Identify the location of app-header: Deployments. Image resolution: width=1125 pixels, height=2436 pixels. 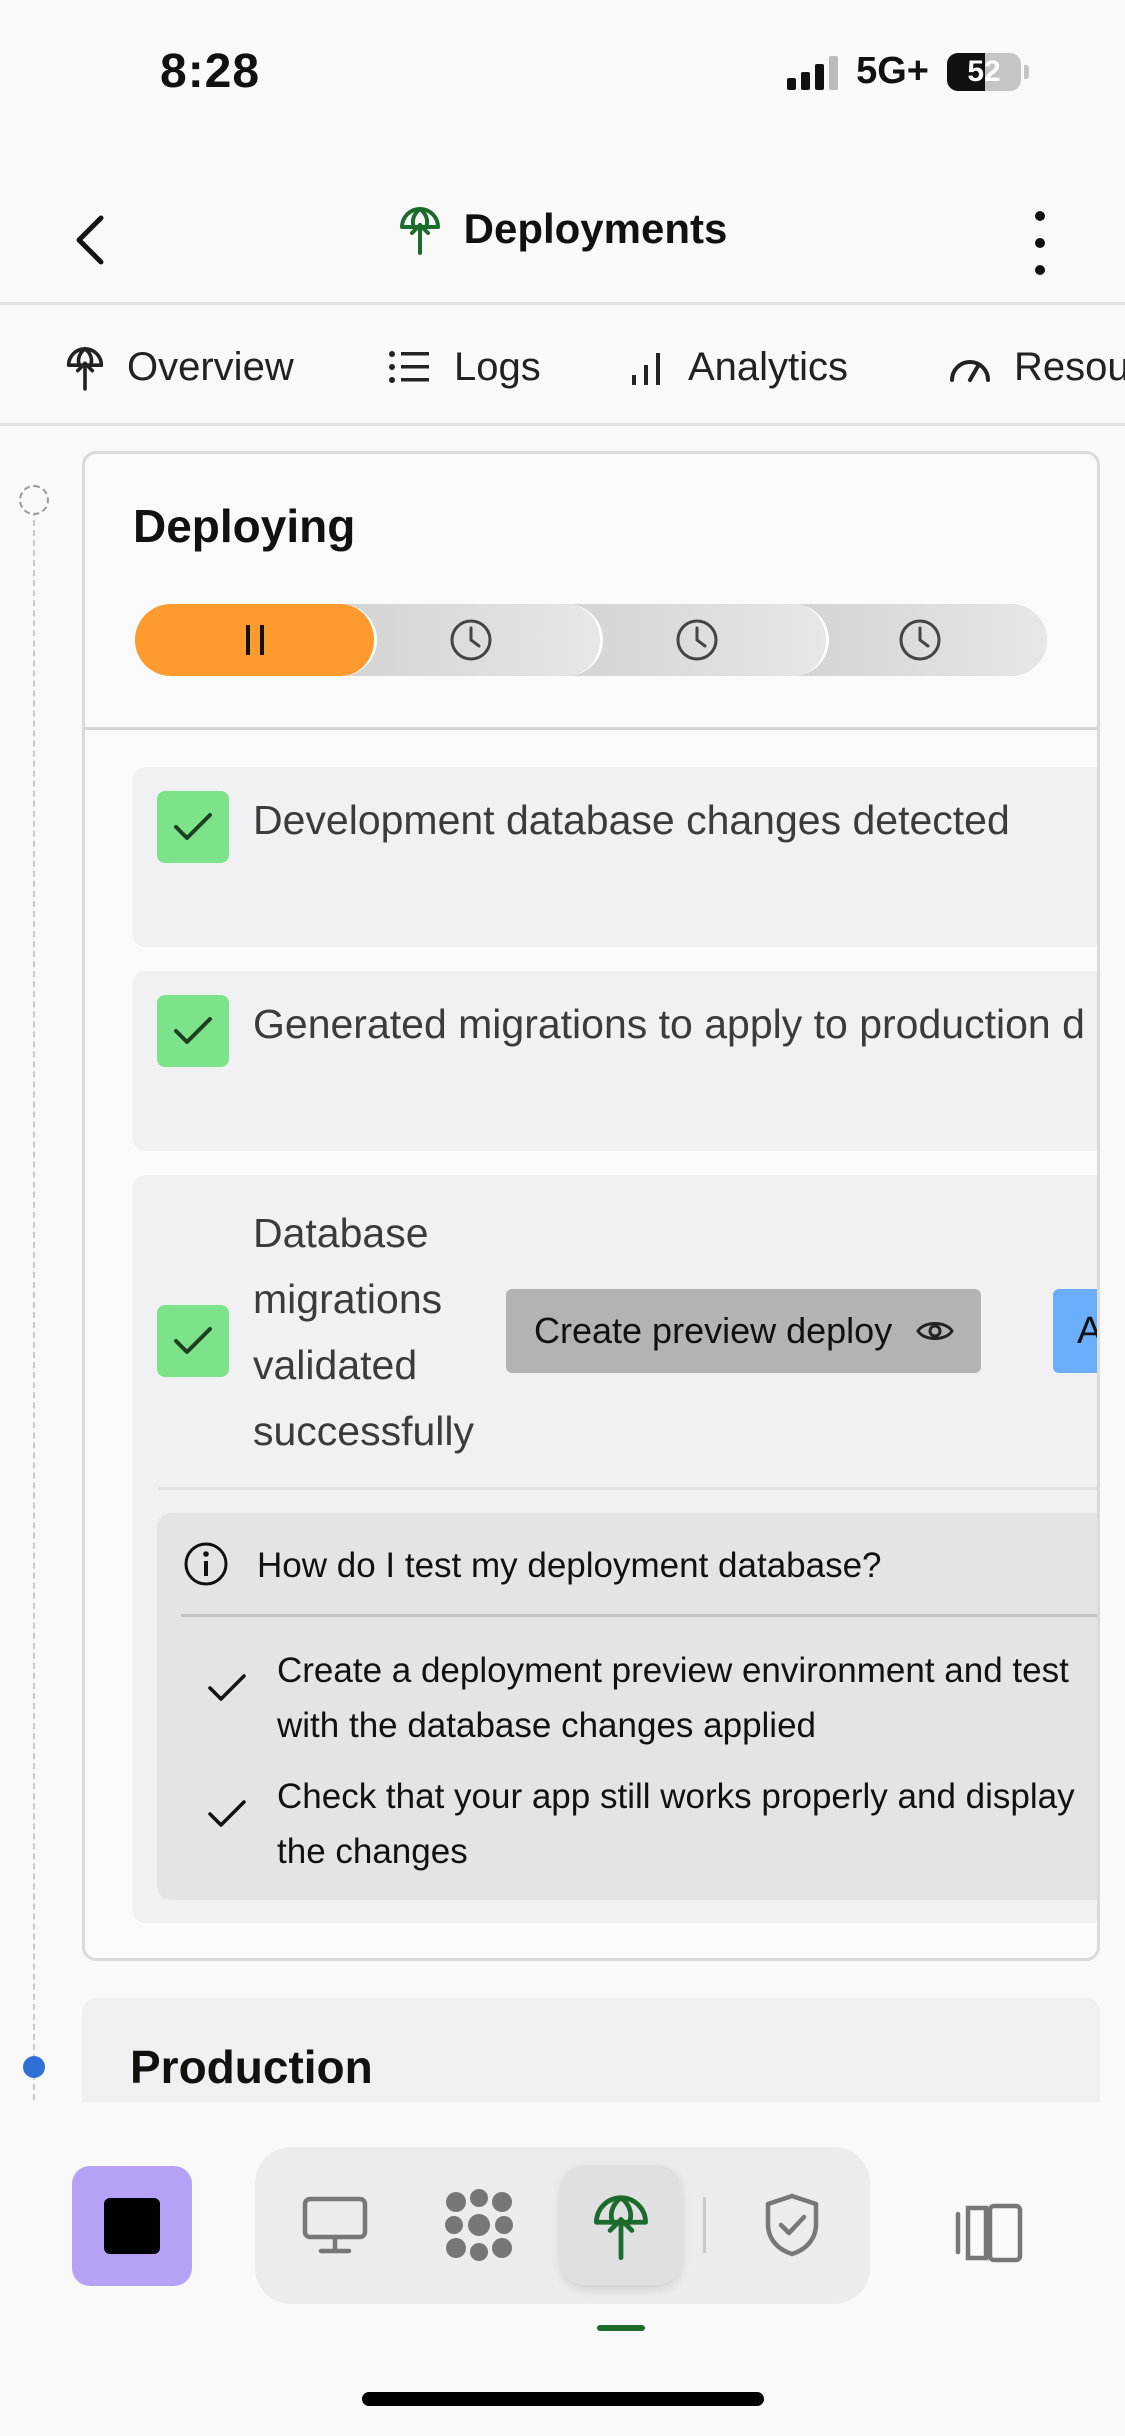
(562, 240).